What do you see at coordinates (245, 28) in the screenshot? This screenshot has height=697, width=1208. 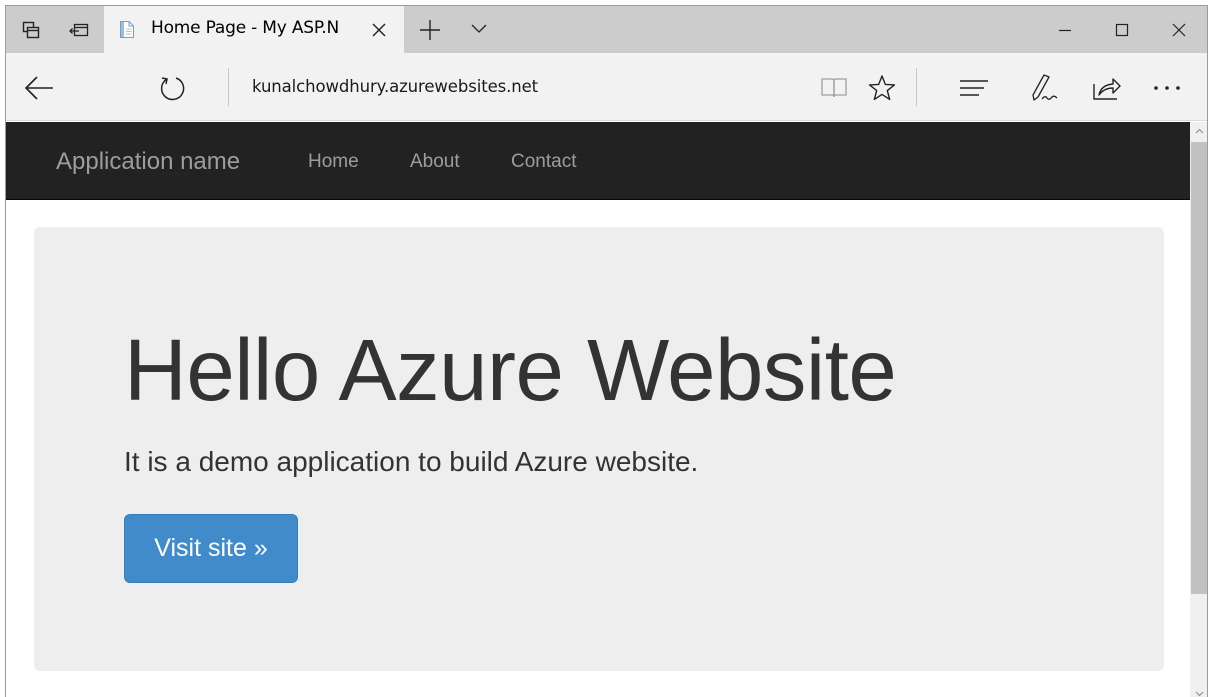 I see `tab-title: Home Page - My ASP.N` at bounding box center [245, 28].